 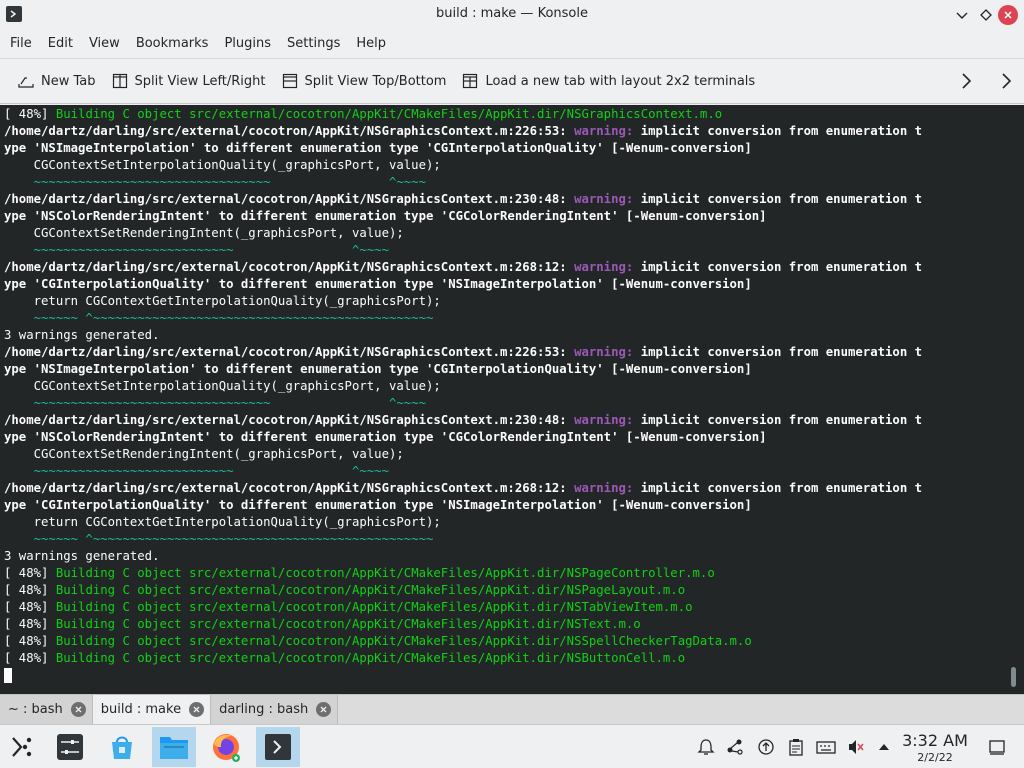 I want to click on terminal-line, so click(x=506, y=675).